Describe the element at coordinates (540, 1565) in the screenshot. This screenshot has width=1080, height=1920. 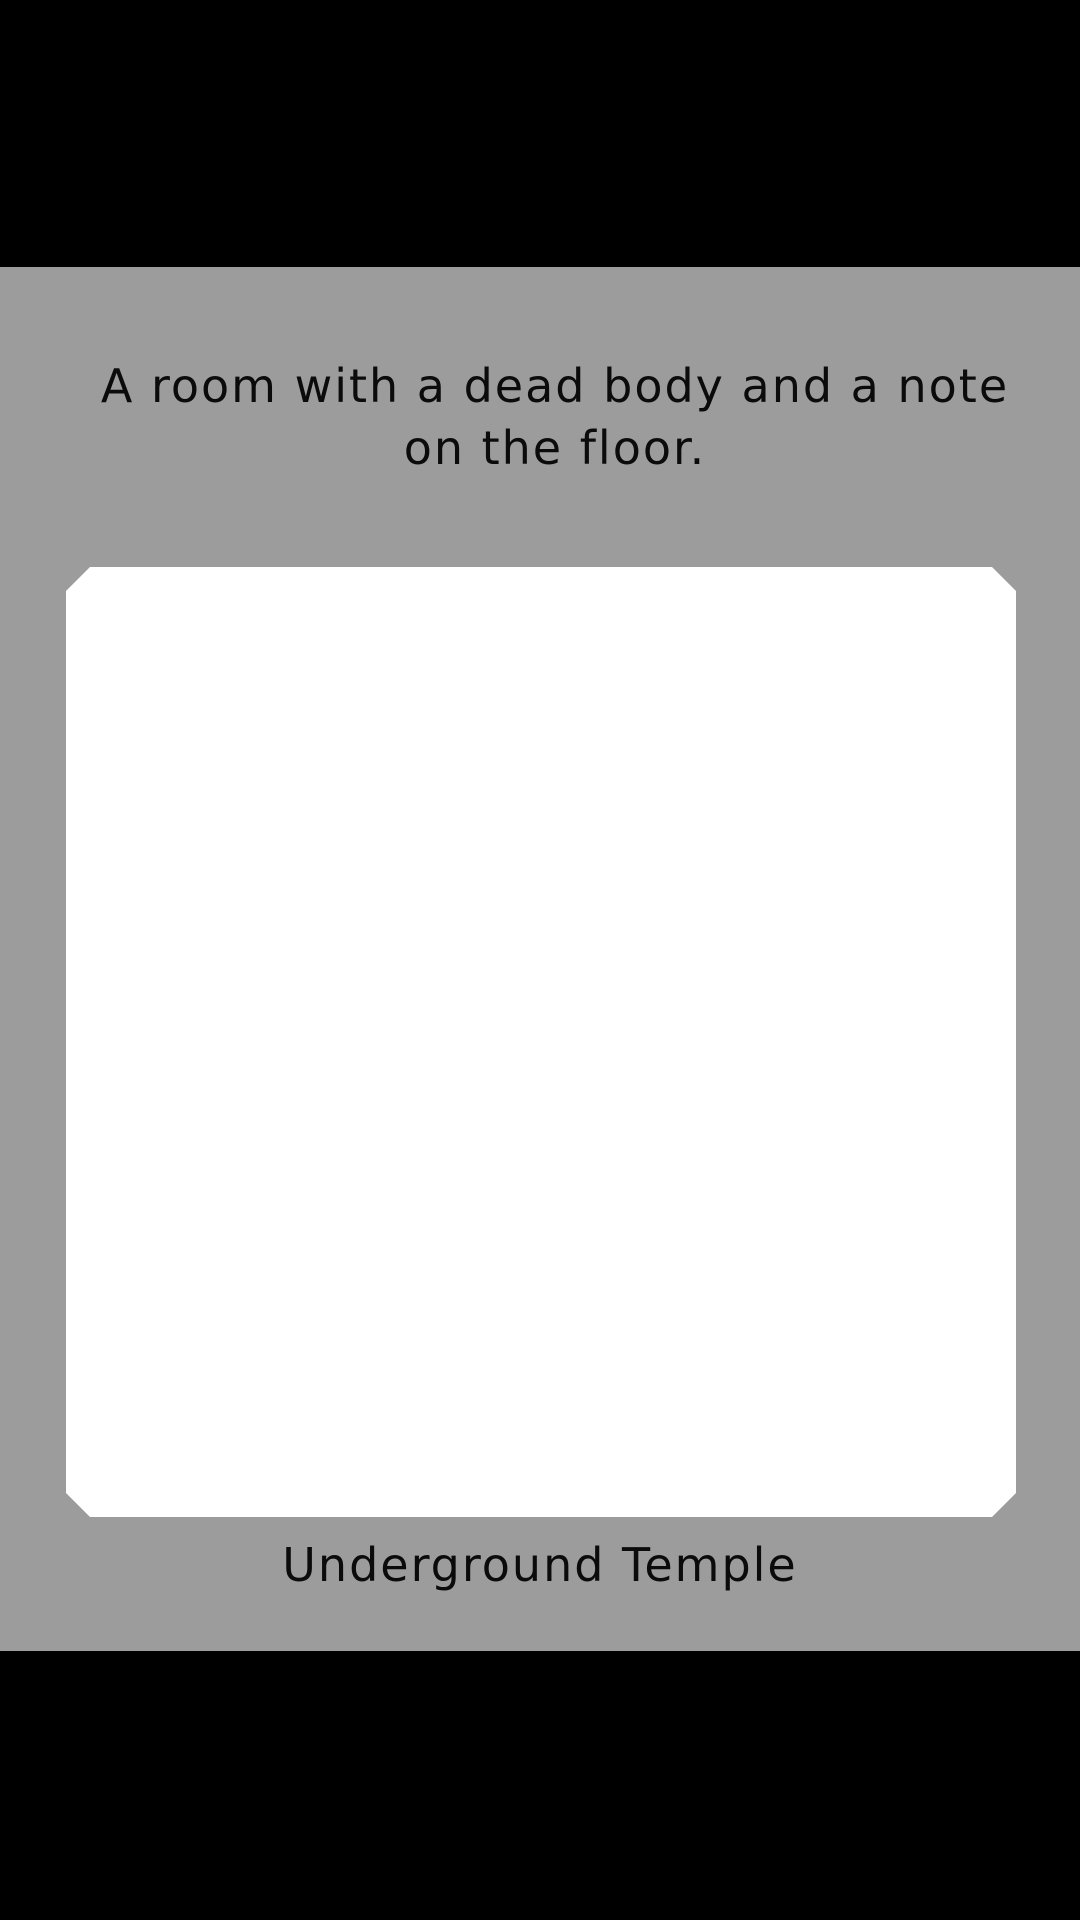
I see `location-name: Underground Temple` at that location.